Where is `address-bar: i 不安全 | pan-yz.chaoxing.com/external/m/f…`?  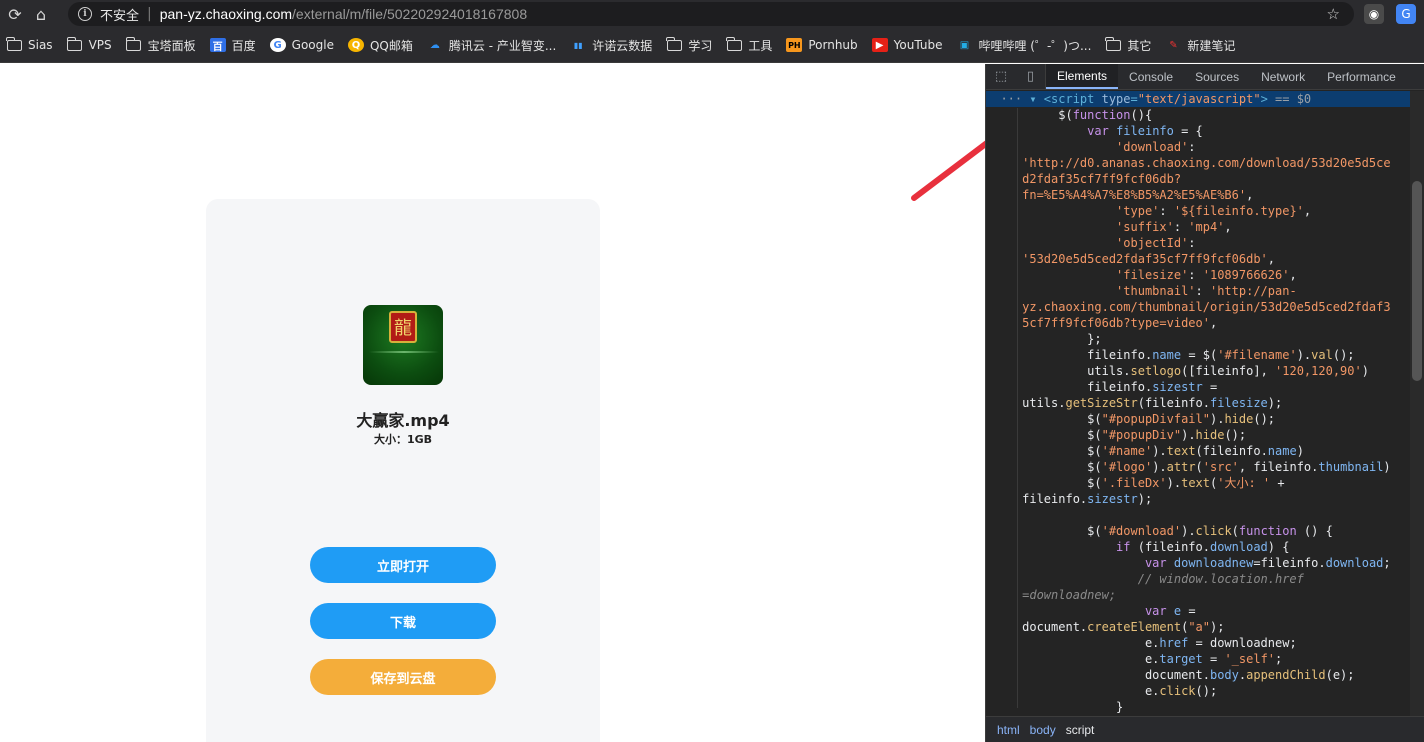 address-bar: i 不安全 | pan-yz.chaoxing.com/external/m/f… is located at coordinates (711, 14).